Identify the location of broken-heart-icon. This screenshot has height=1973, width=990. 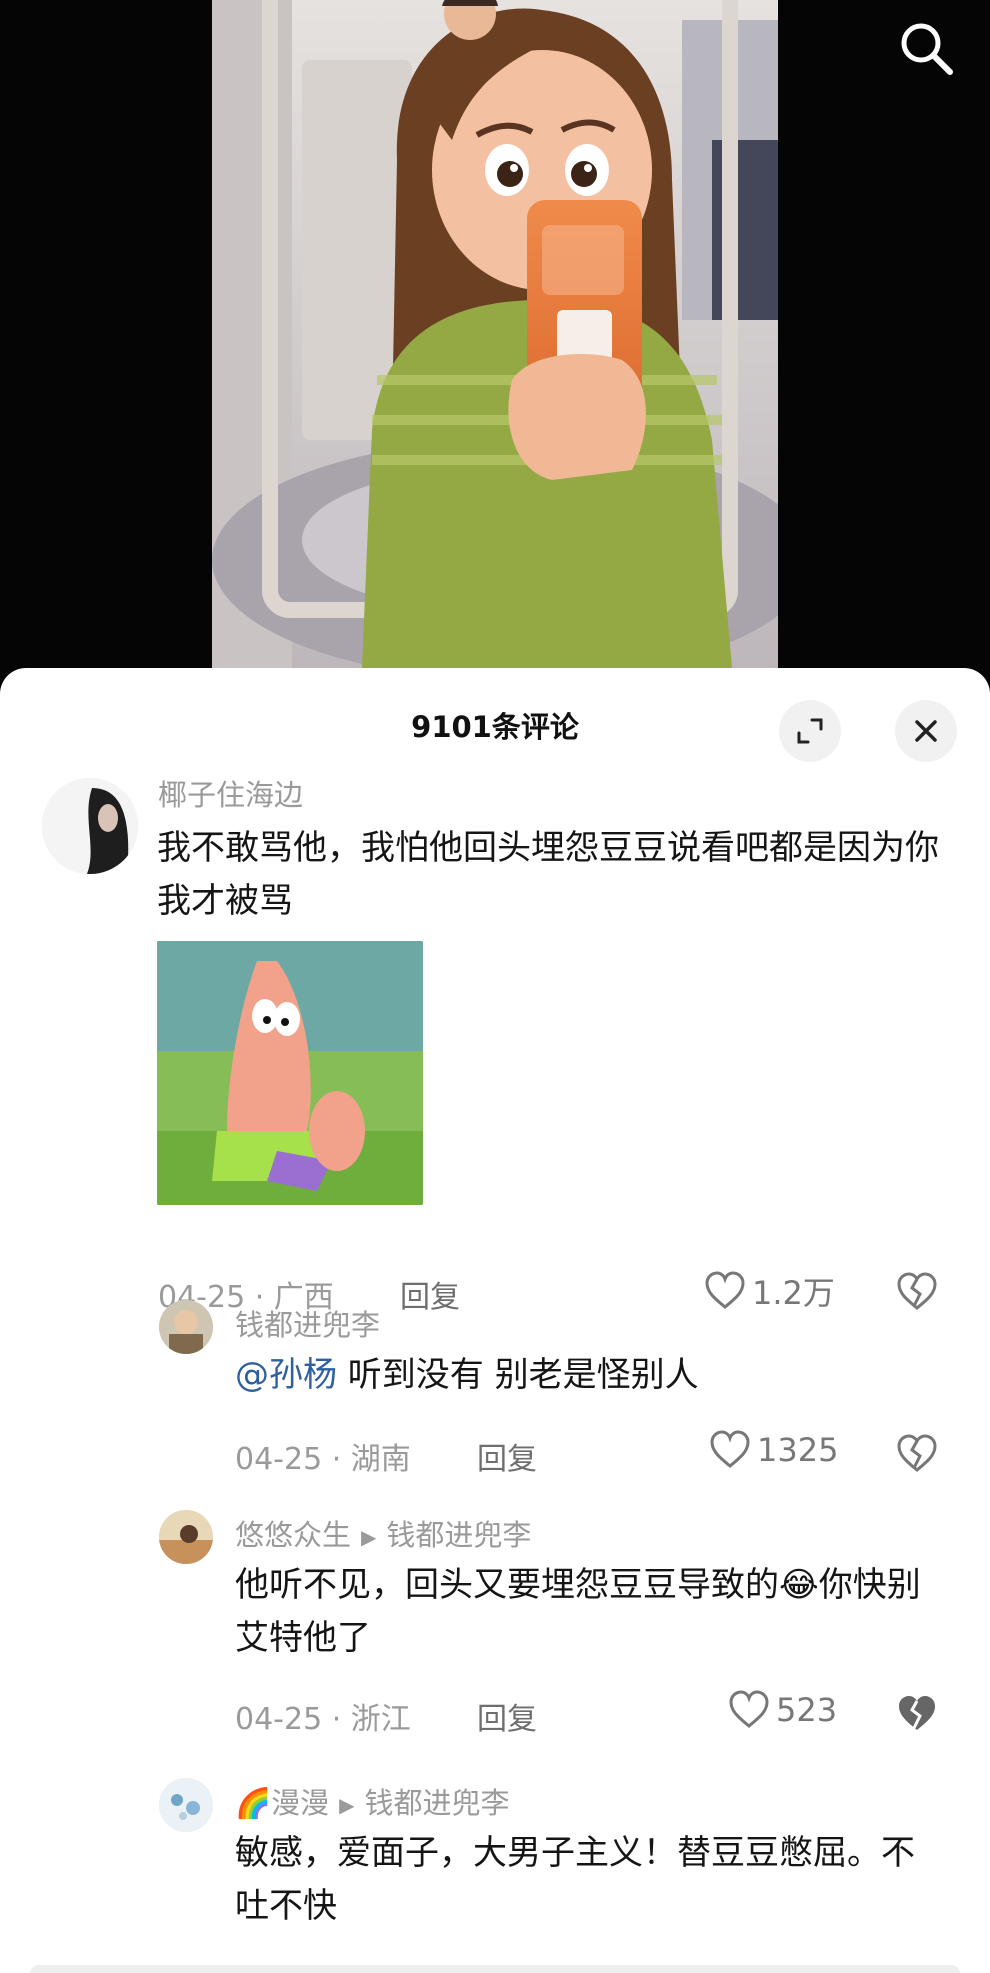
(917, 1453).